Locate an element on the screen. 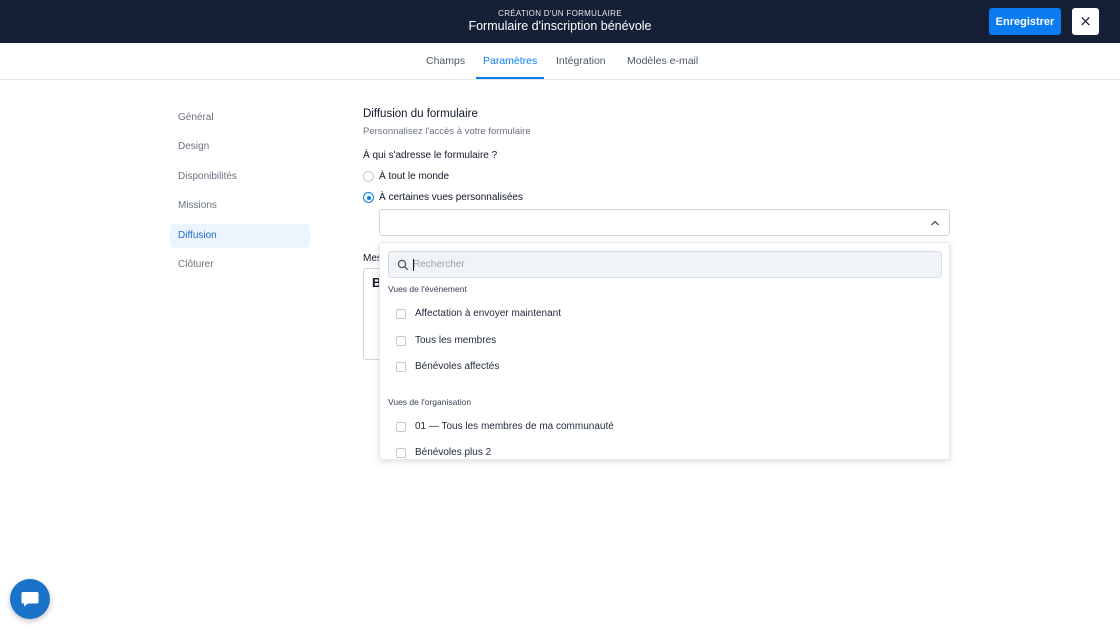  custom-views-select is located at coordinates (664, 222).